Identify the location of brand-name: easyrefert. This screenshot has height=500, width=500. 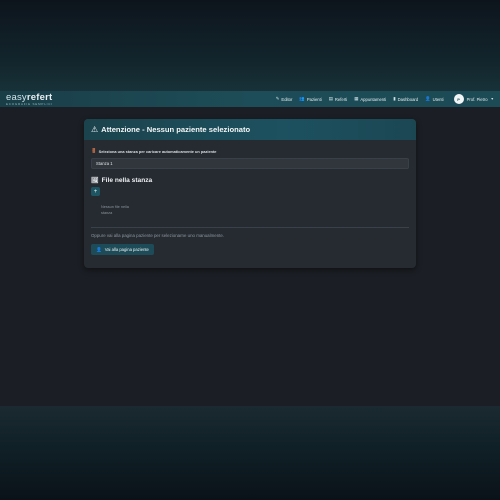
(29, 97).